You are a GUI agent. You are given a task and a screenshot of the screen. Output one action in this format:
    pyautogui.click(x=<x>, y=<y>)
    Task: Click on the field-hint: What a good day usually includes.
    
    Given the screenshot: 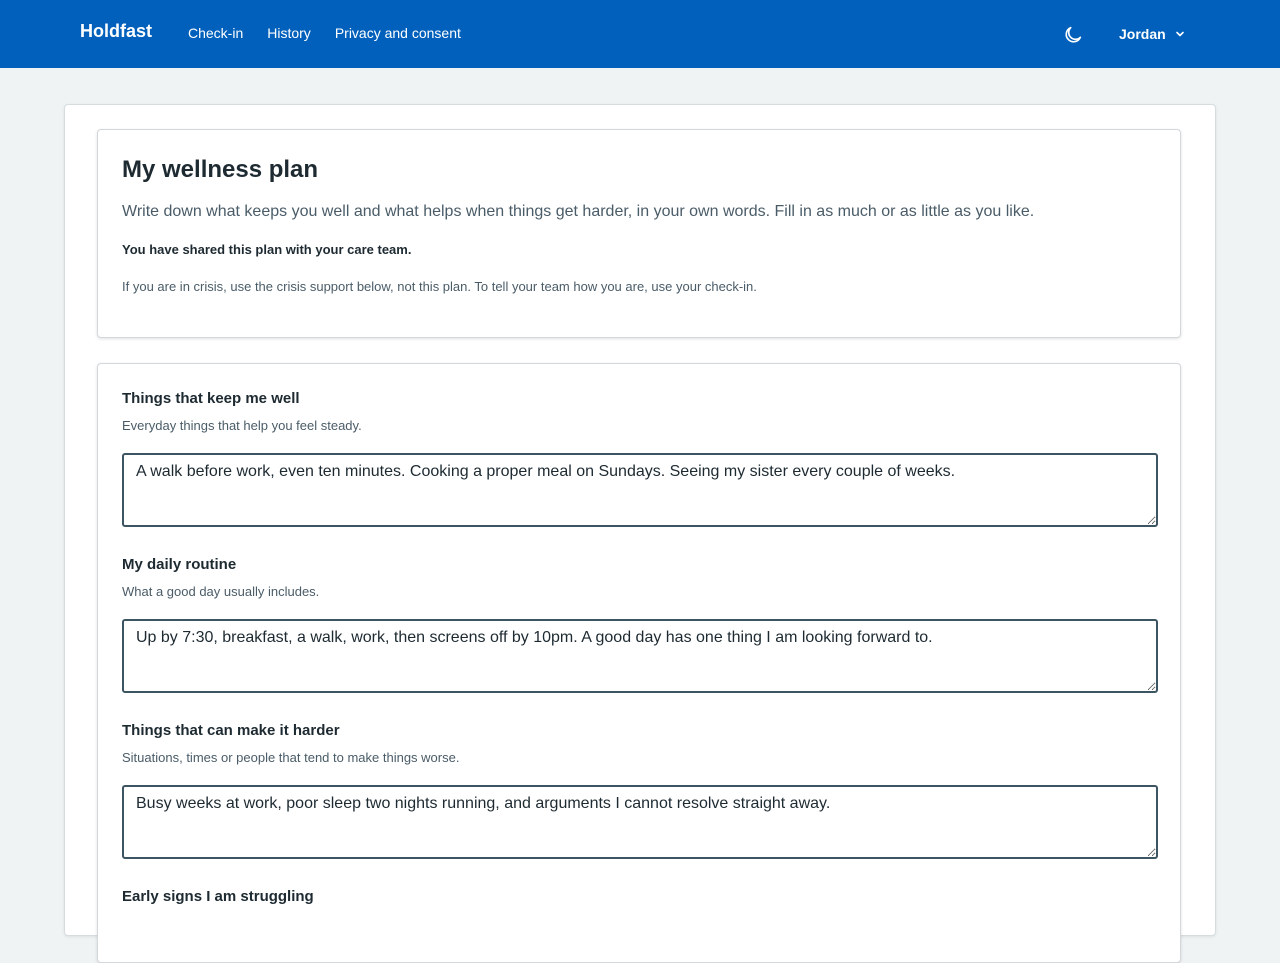 What is the action you would take?
    pyautogui.click(x=221, y=591)
    